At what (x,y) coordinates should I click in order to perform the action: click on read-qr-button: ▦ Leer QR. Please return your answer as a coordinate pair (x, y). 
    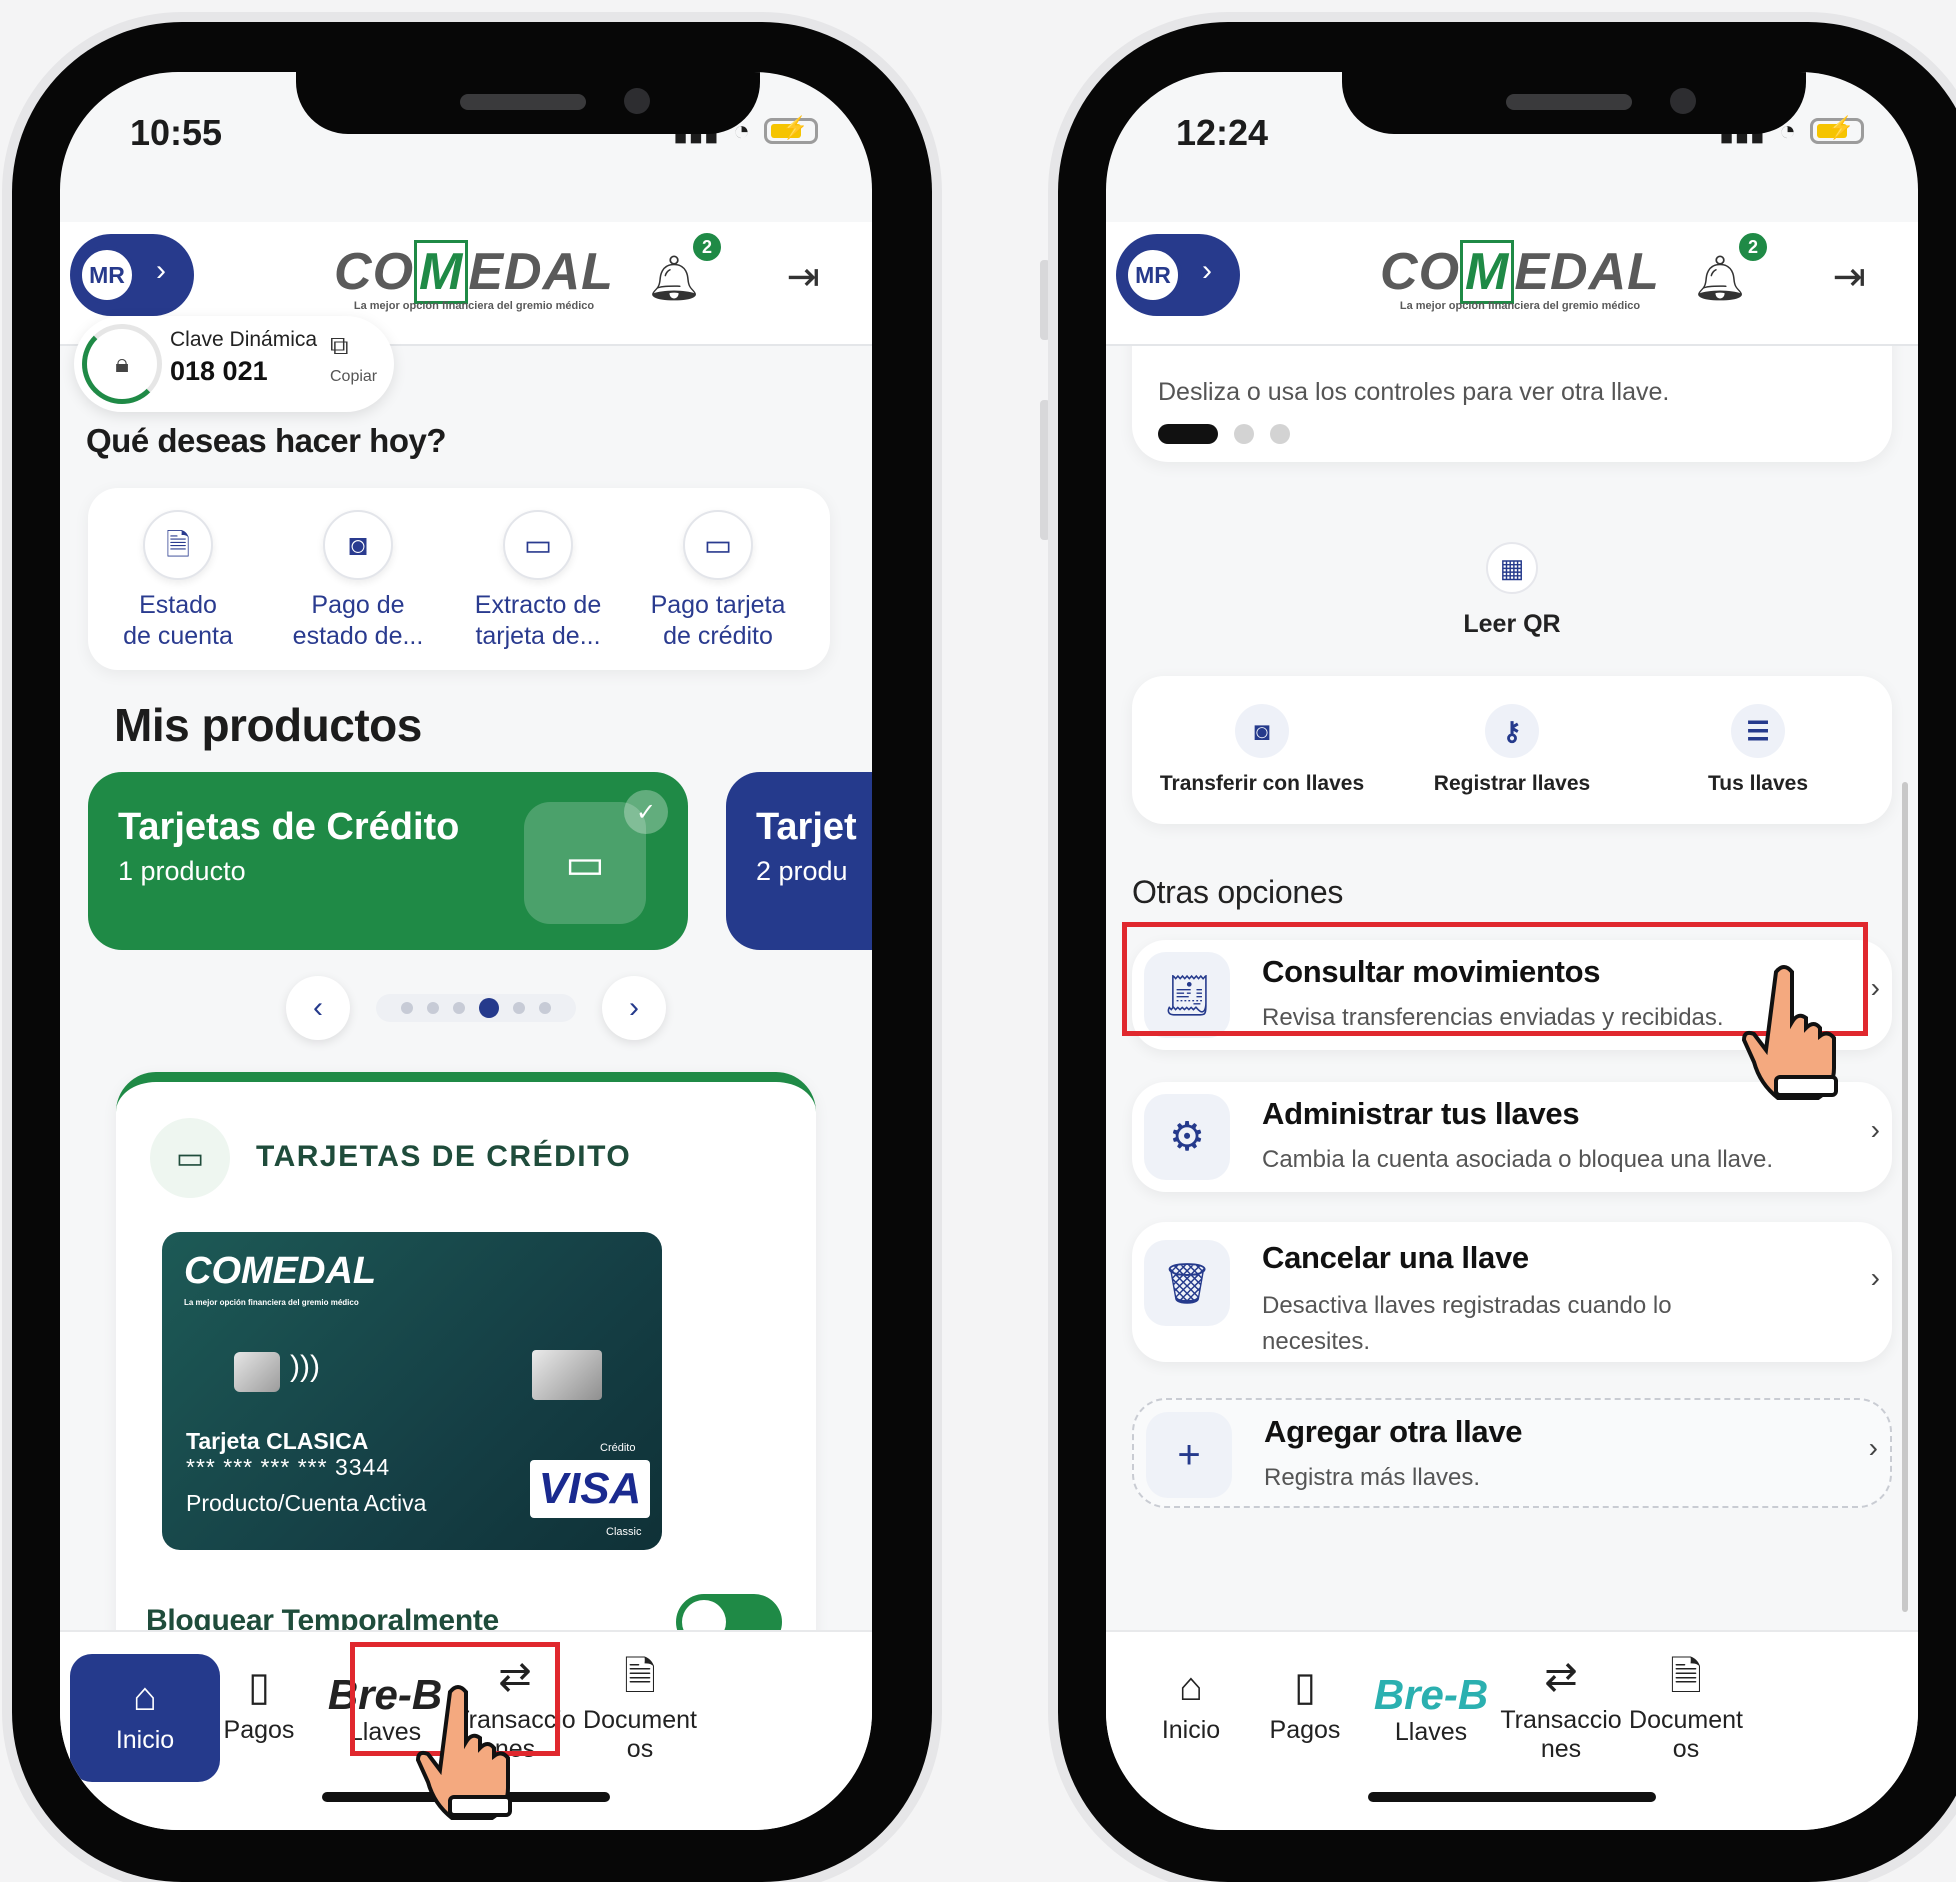
    Looking at the image, I should click on (1512, 590).